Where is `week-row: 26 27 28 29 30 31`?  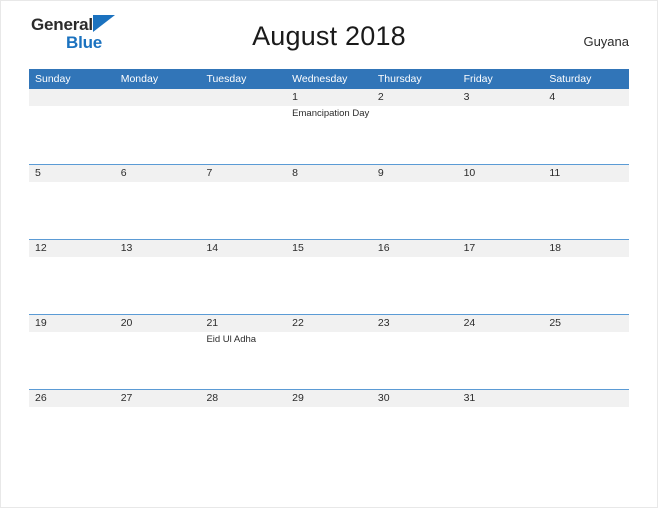 week-row: 26 27 28 29 30 31 is located at coordinates (329, 426).